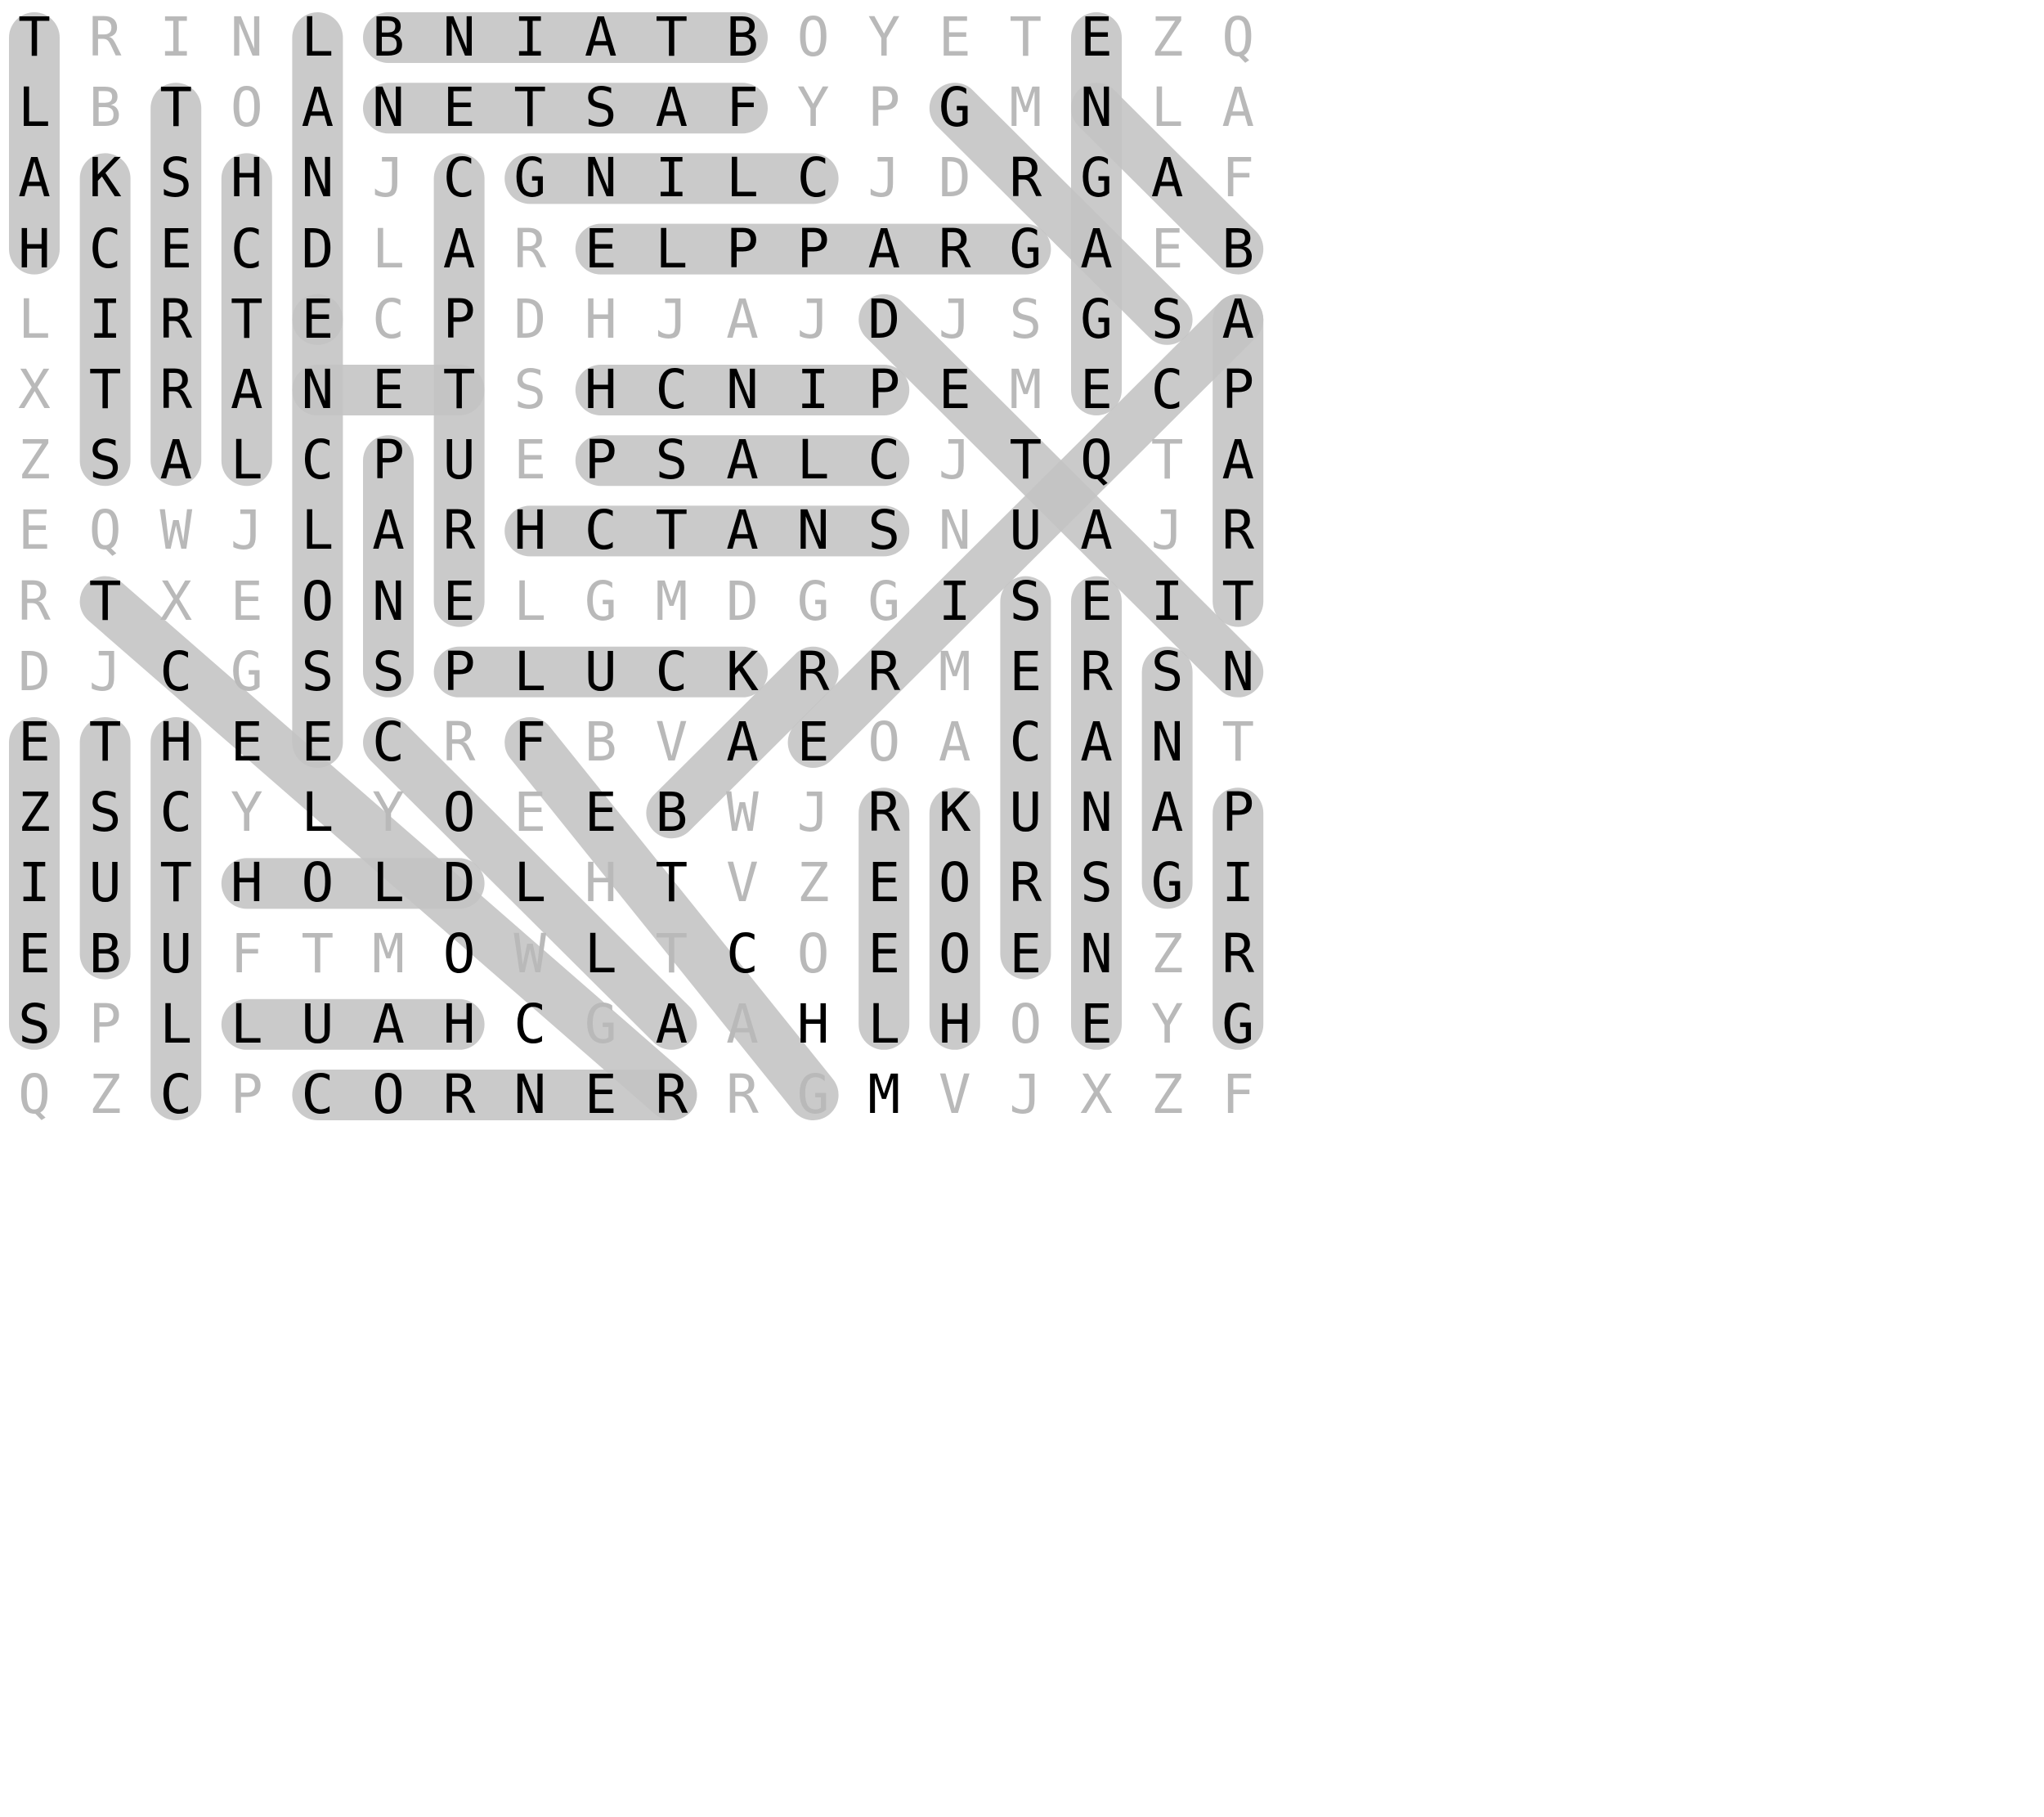  Describe the element at coordinates (1096, 1094) in the screenshot. I see `grid-cell: X` at that location.